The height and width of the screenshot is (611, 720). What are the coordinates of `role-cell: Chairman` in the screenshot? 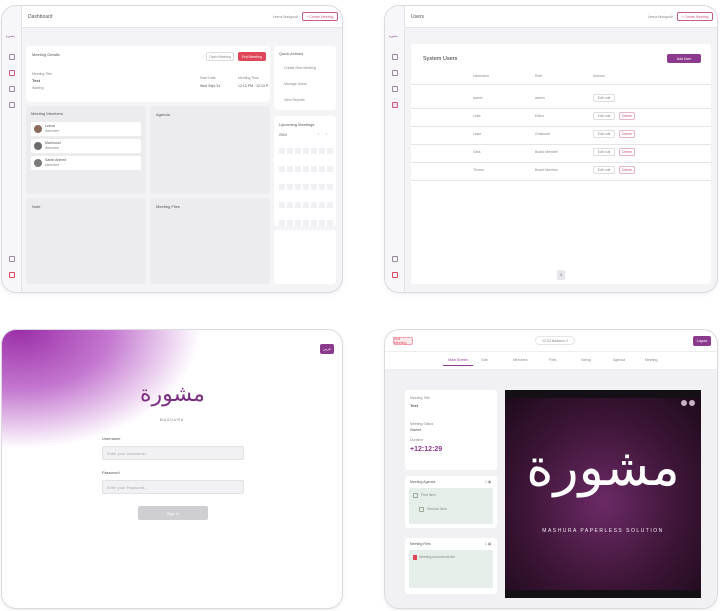 It's located at (543, 134).